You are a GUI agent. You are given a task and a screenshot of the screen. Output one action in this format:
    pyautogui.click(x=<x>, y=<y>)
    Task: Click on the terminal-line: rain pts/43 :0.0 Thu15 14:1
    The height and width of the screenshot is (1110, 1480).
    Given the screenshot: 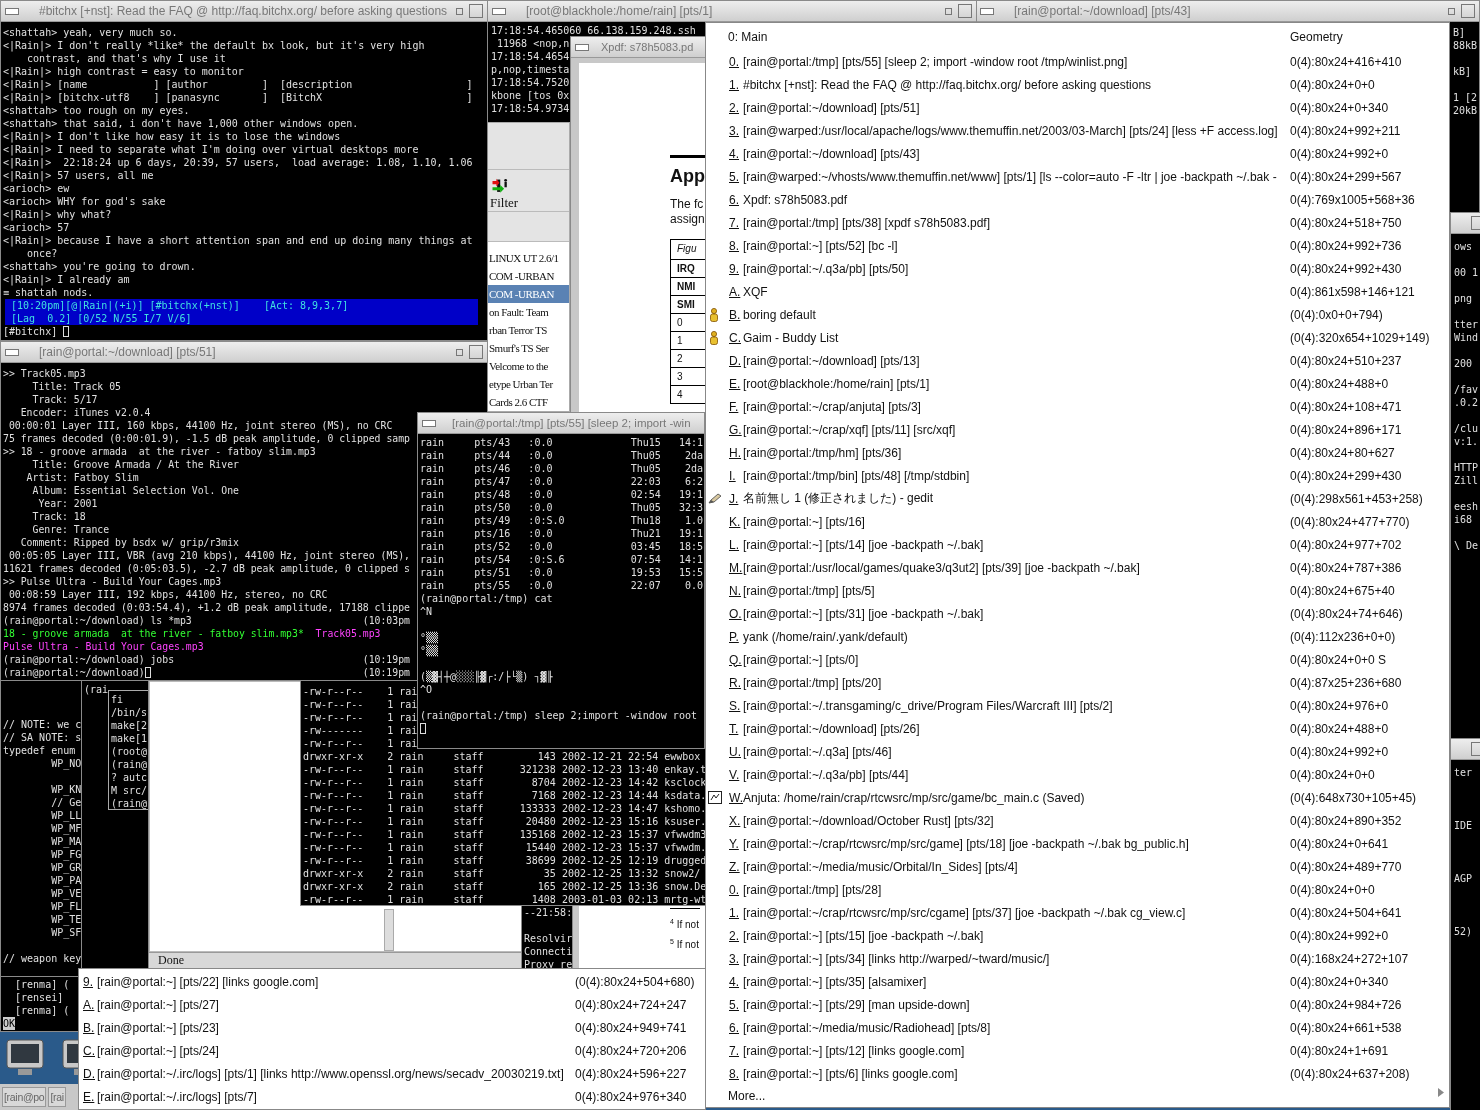 What is the action you would take?
    pyautogui.click(x=561, y=442)
    